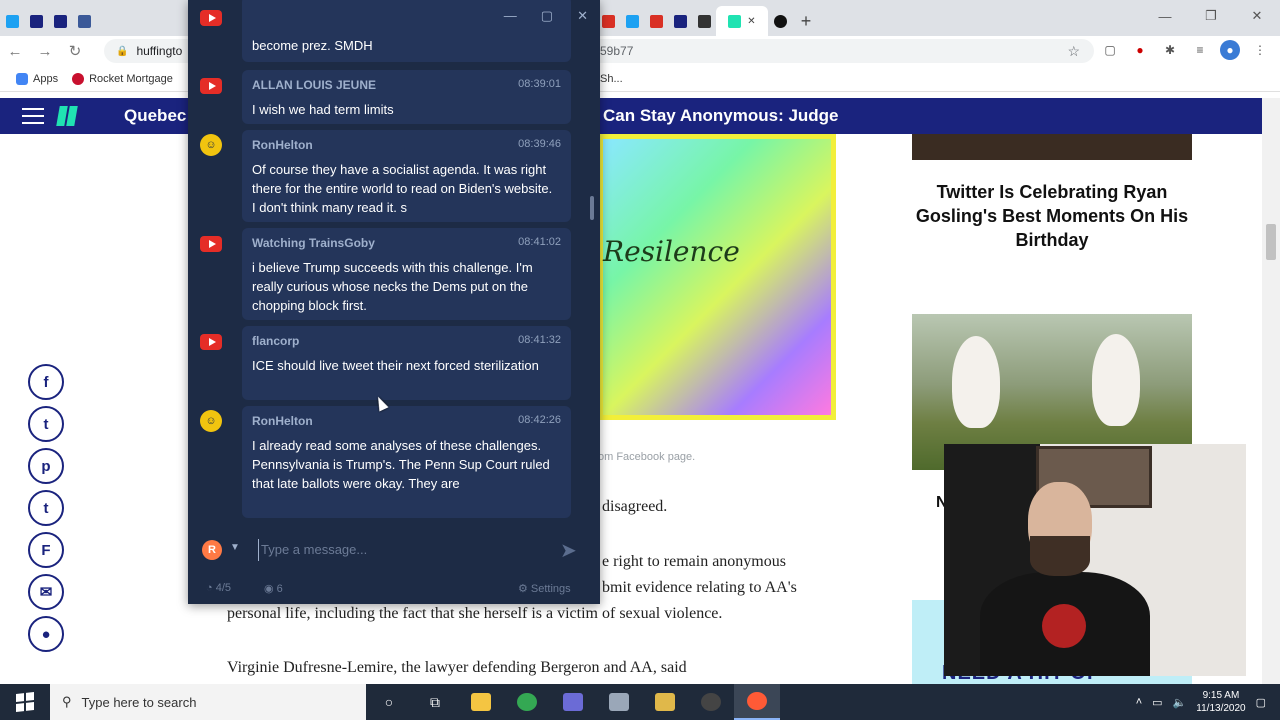 The image size is (1280, 720). I want to click on star-icon: ☆, so click(1073, 51).